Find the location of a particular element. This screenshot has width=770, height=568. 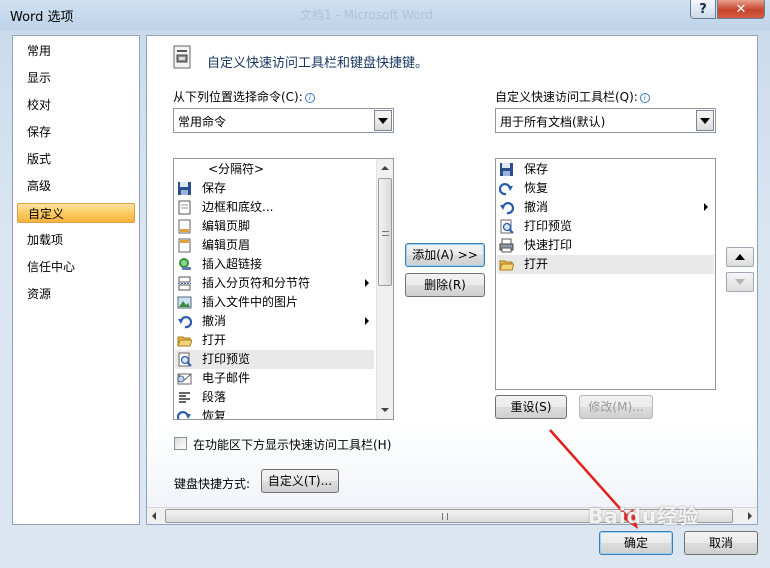

nav-item: 资源 is located at coordinates (39, 294).